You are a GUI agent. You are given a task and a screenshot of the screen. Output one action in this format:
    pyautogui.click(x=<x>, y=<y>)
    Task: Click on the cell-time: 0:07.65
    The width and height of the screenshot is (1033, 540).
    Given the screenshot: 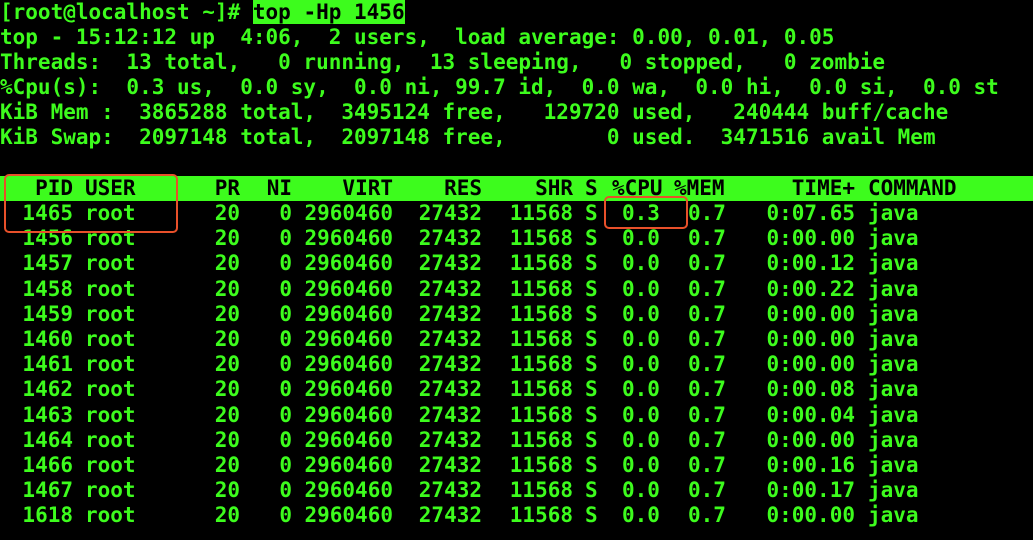 What is the action you would take?
    pyautogui.click(x=810, y=213)
    